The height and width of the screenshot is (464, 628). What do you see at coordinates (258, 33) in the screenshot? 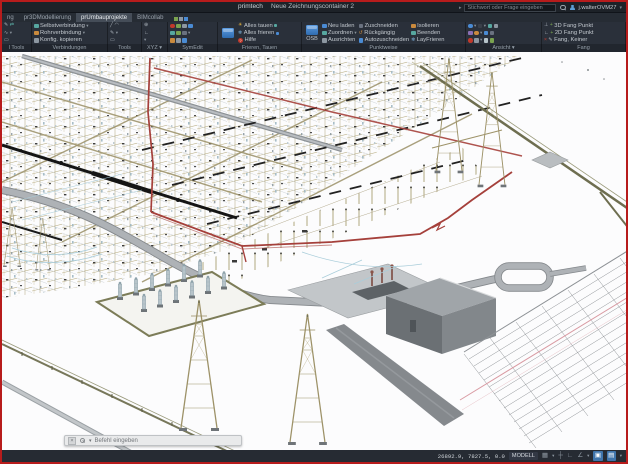
I see `btn-alles-frieren: ❄ Alles frieren` at bounding box center [258, 33].